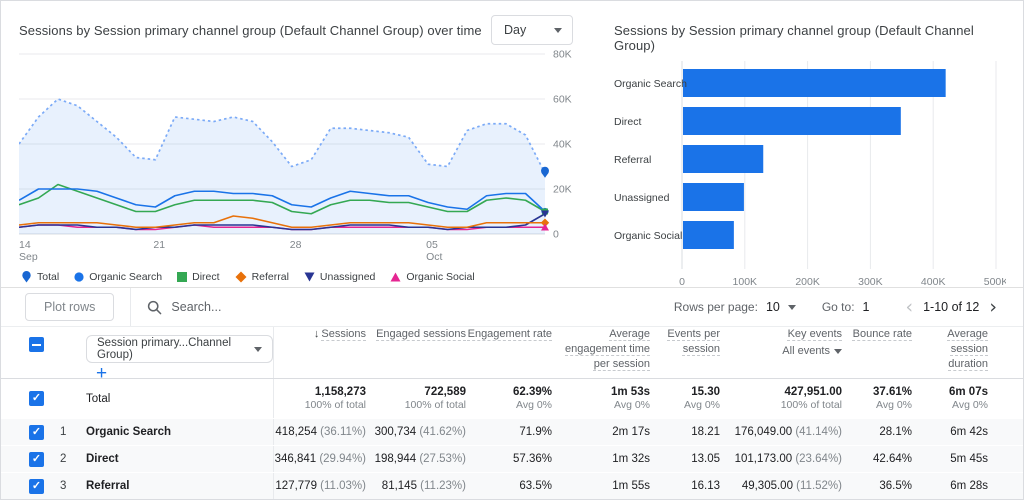 Image resolution: width=1024 pixels, height=500 pixels. I want to click on legend-item-total: Total, so click(40, 277).